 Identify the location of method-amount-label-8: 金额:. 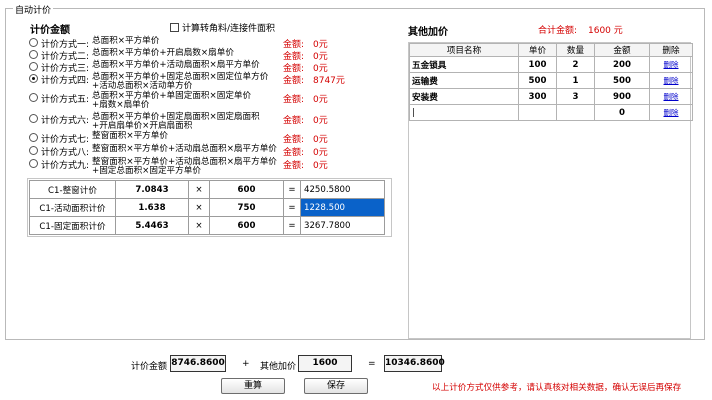
(294, 153).